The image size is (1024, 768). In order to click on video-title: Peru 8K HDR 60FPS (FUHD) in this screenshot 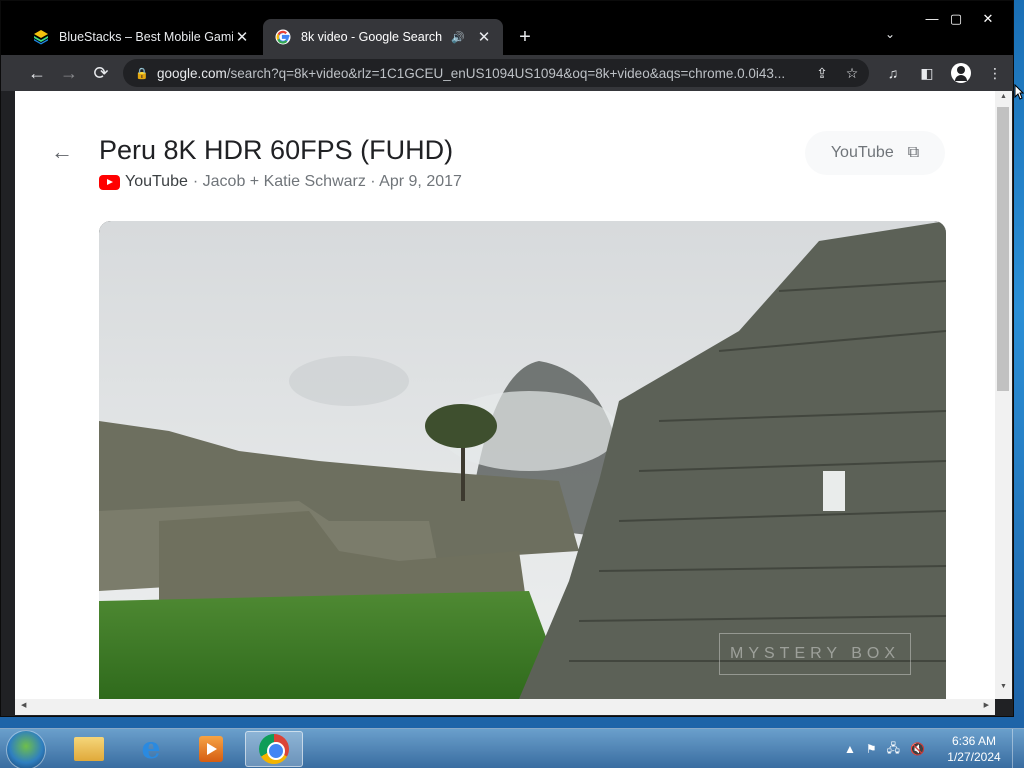, I will do `click(276, 150)`.